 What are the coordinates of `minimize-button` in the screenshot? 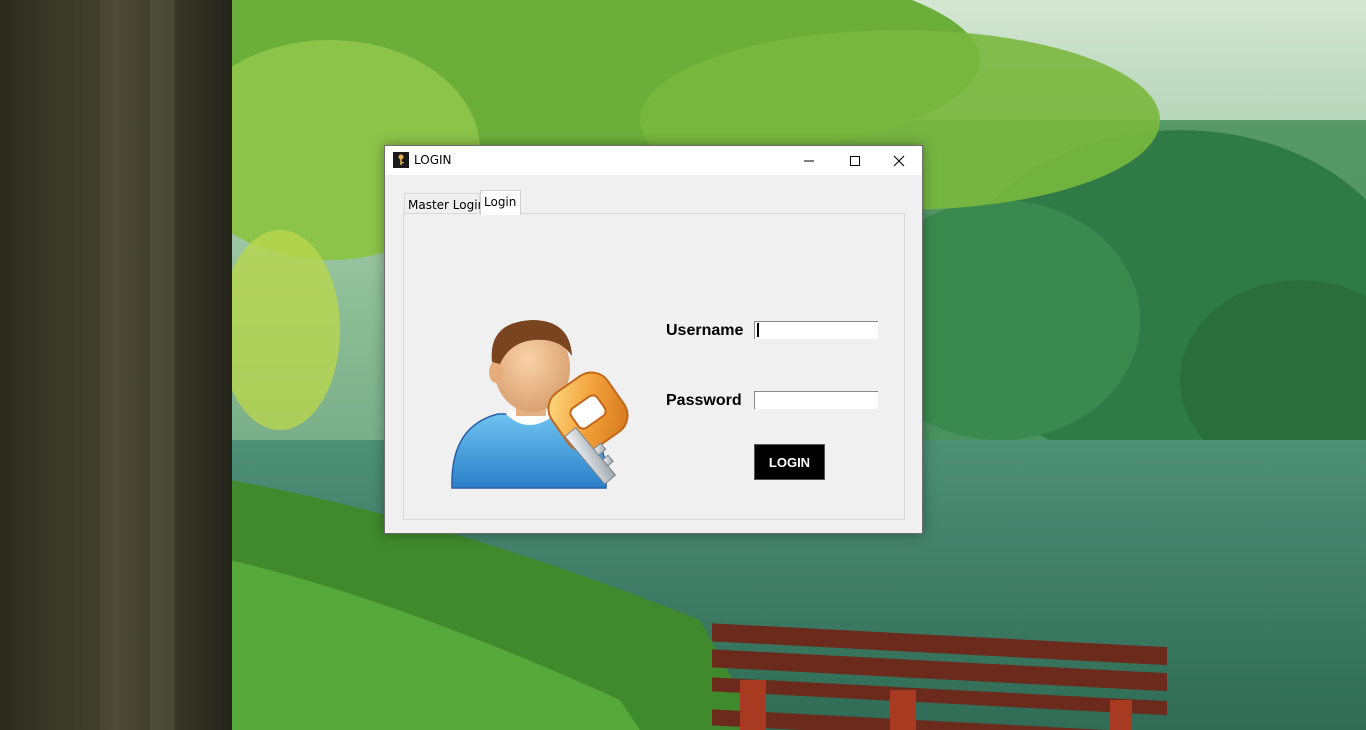 It's located at (809, 160).